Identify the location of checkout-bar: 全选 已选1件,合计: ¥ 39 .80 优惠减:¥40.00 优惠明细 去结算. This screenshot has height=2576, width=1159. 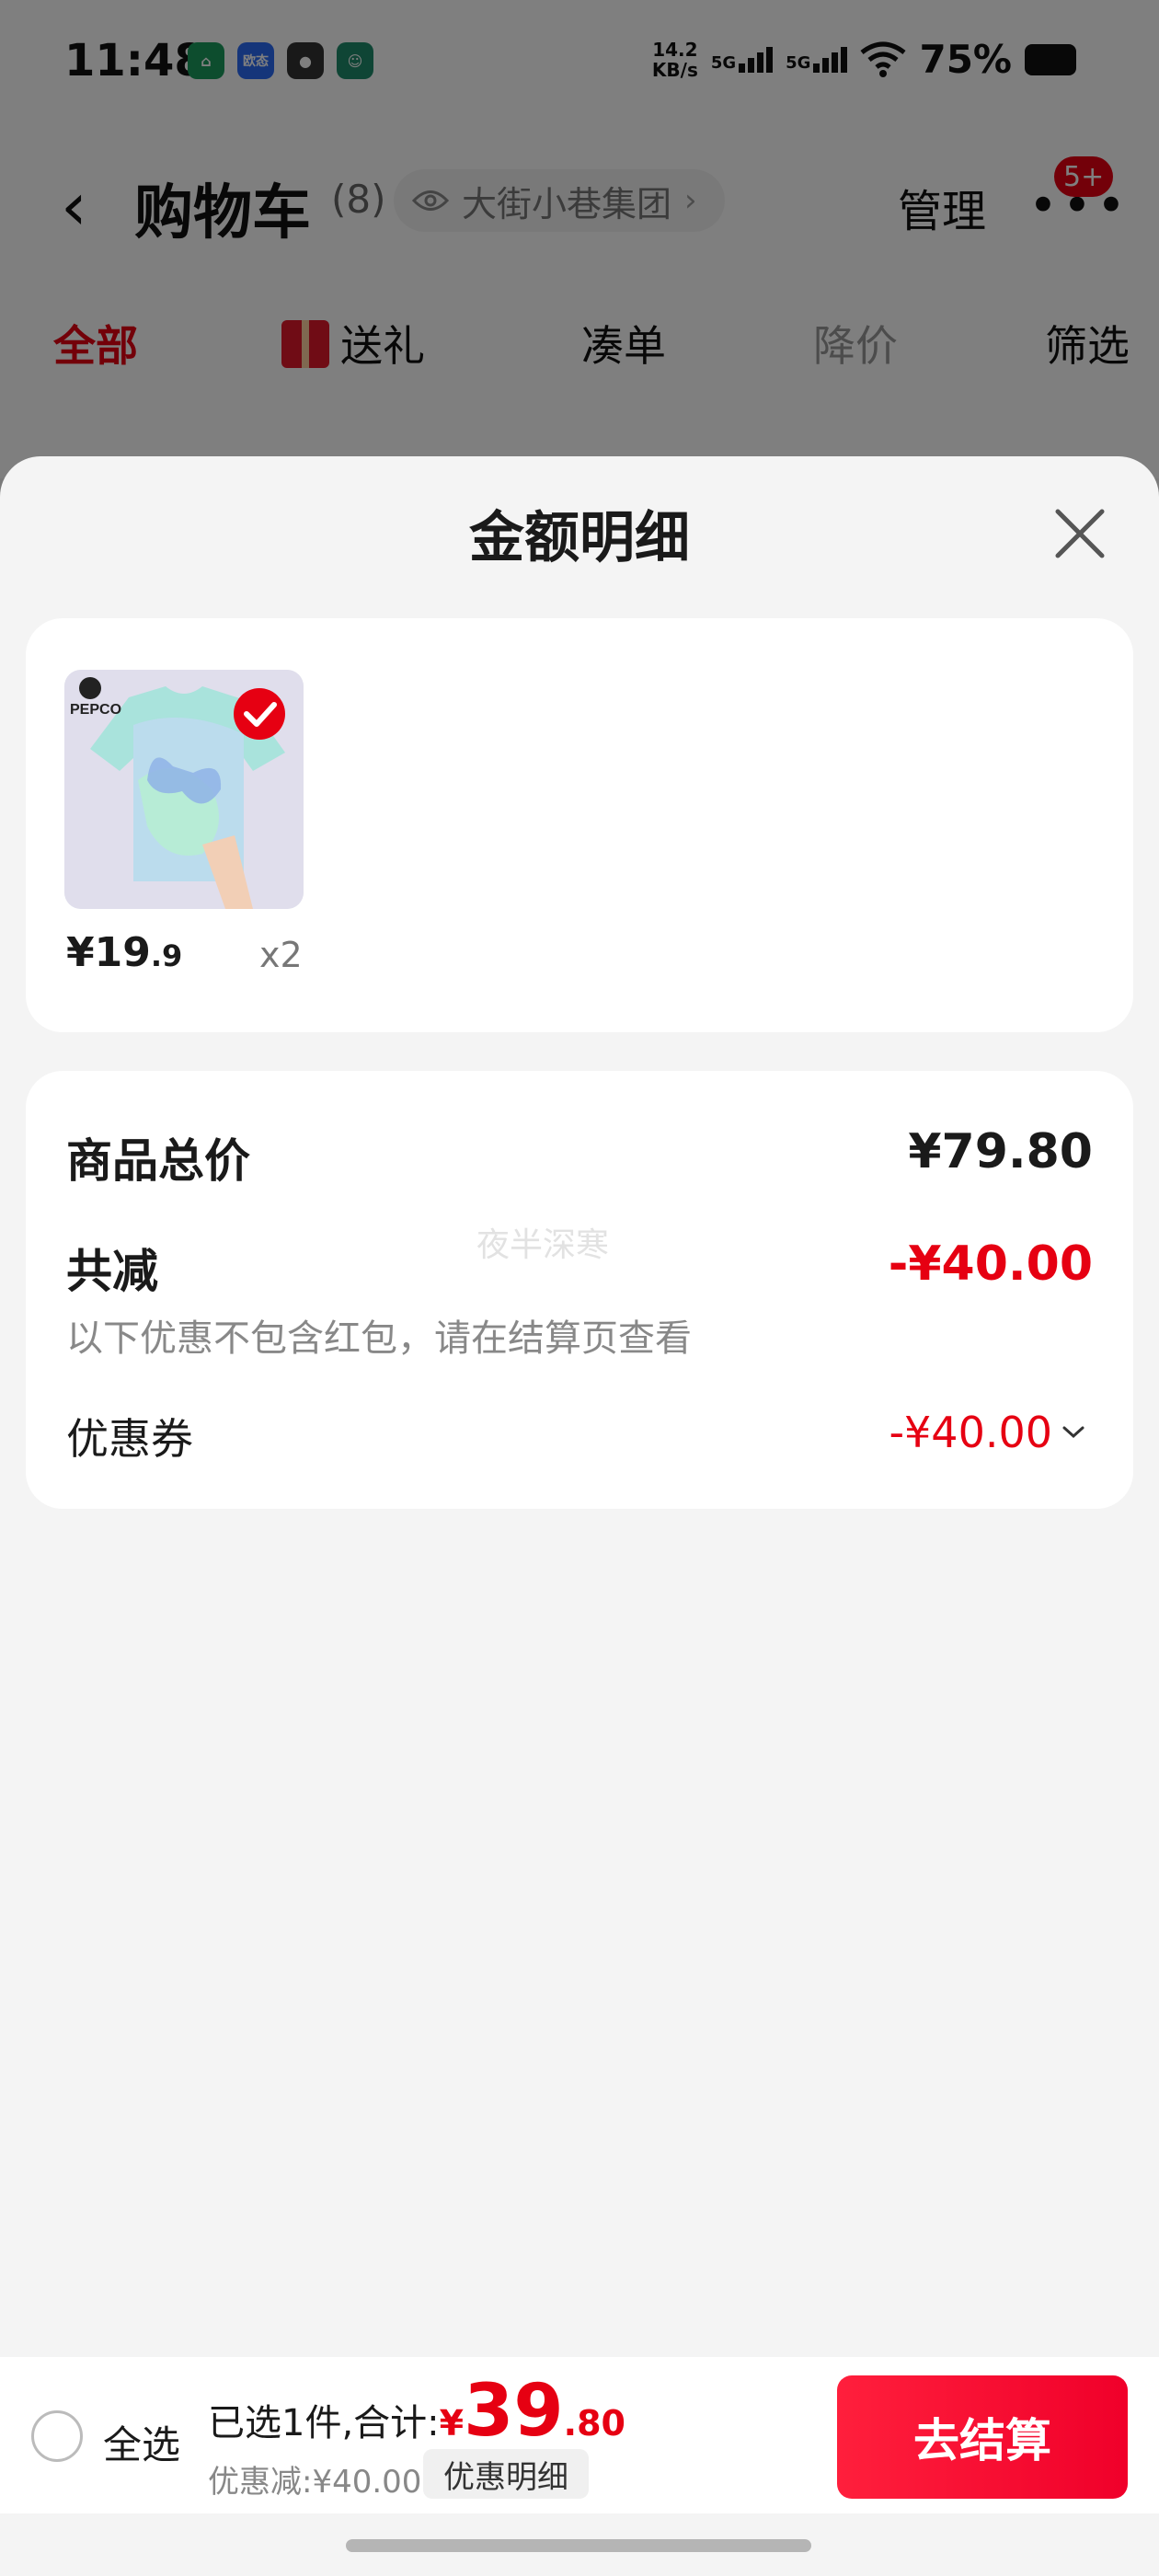
(579, 2435).